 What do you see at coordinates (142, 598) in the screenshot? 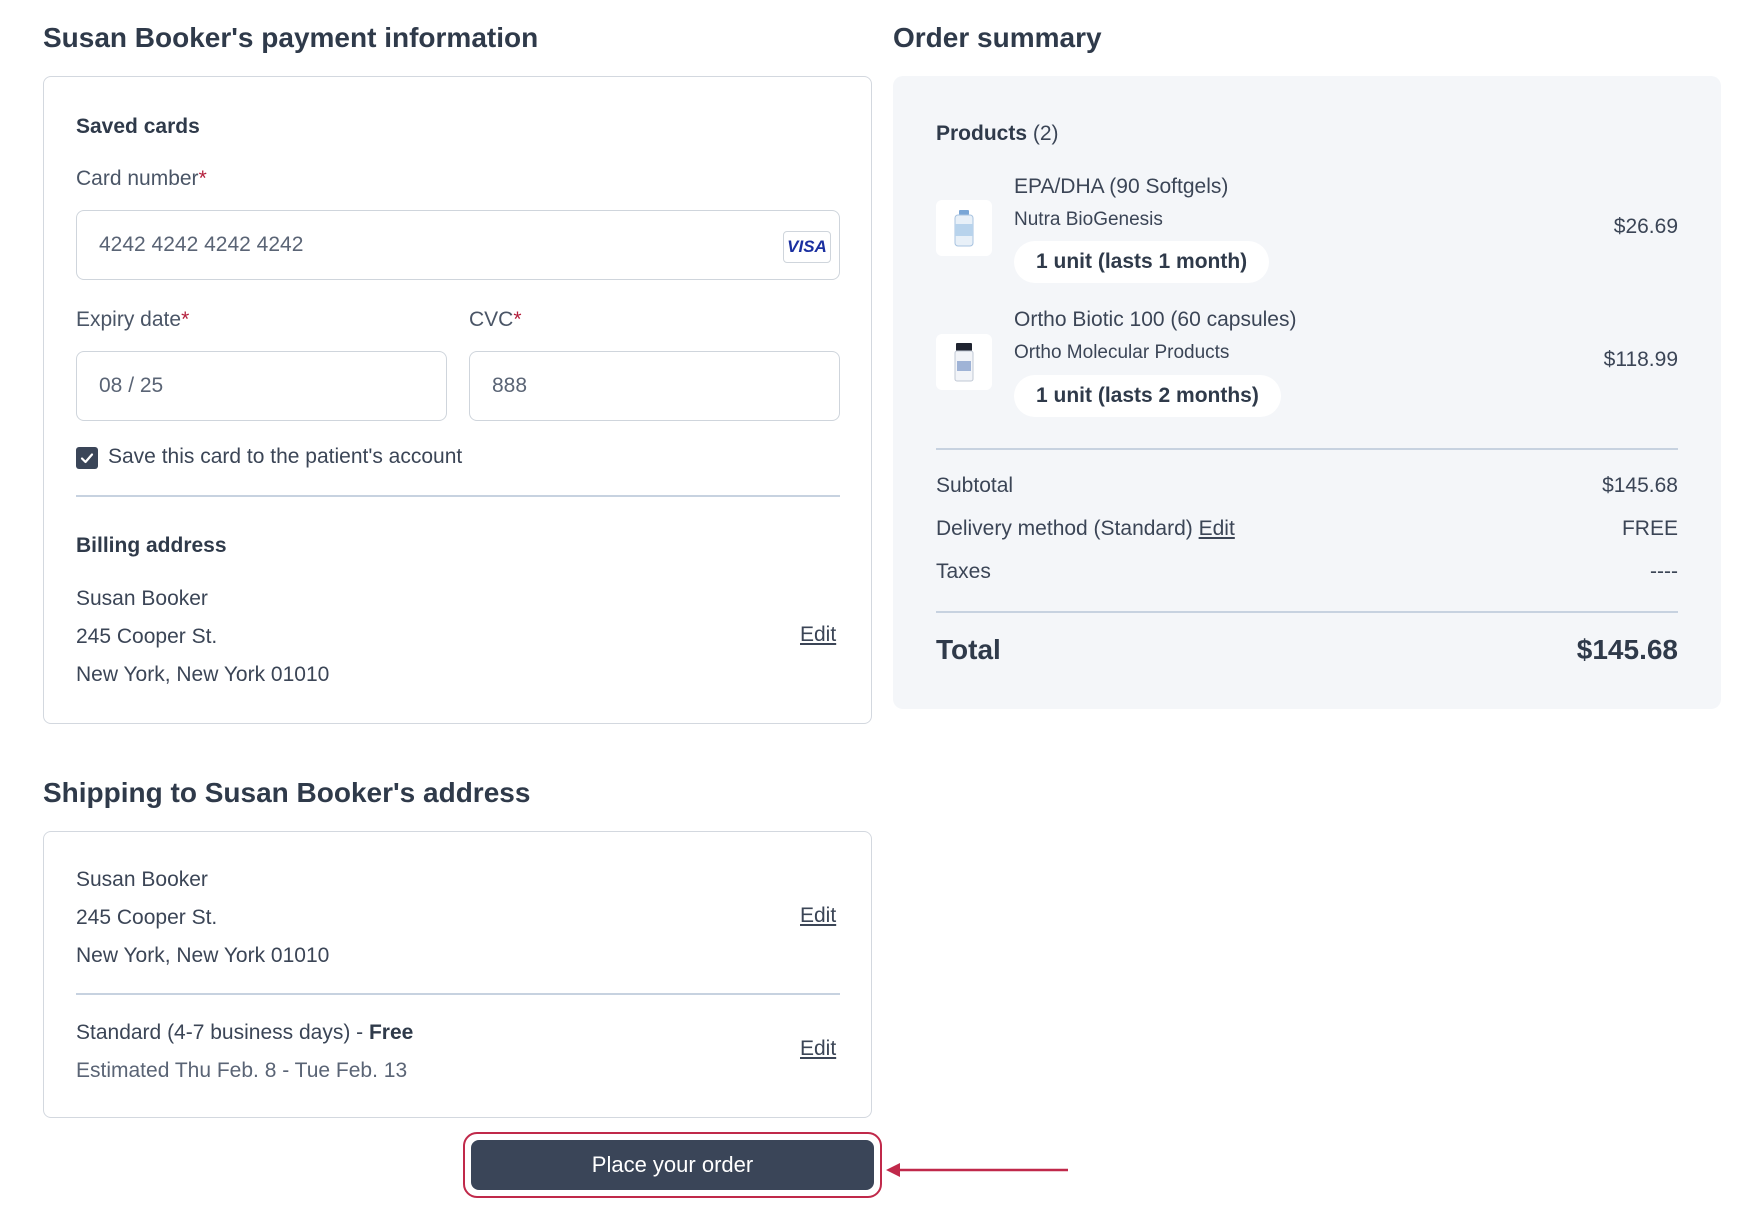
I see `billing-name: Susan Booker` at bounding box center [142, 598].